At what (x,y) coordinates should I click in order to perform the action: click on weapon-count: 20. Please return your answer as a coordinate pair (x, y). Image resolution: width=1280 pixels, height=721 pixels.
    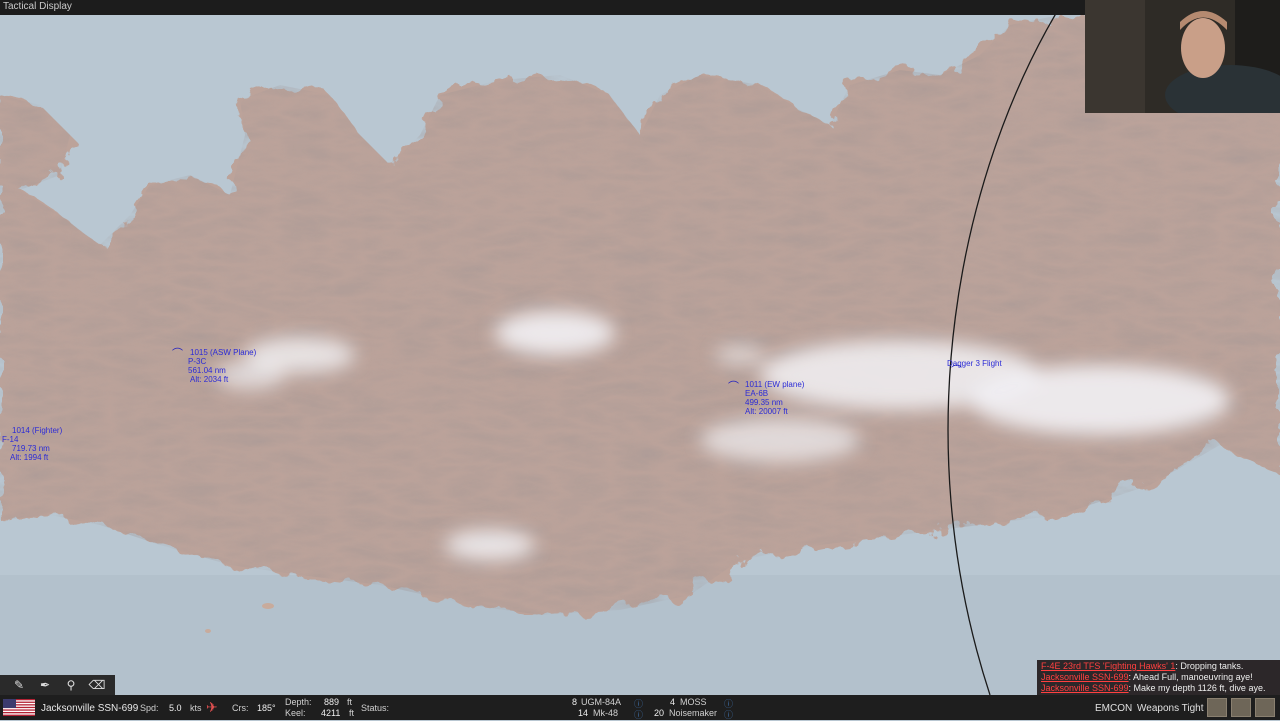
    Looking at the image, I should click on (659, 713).